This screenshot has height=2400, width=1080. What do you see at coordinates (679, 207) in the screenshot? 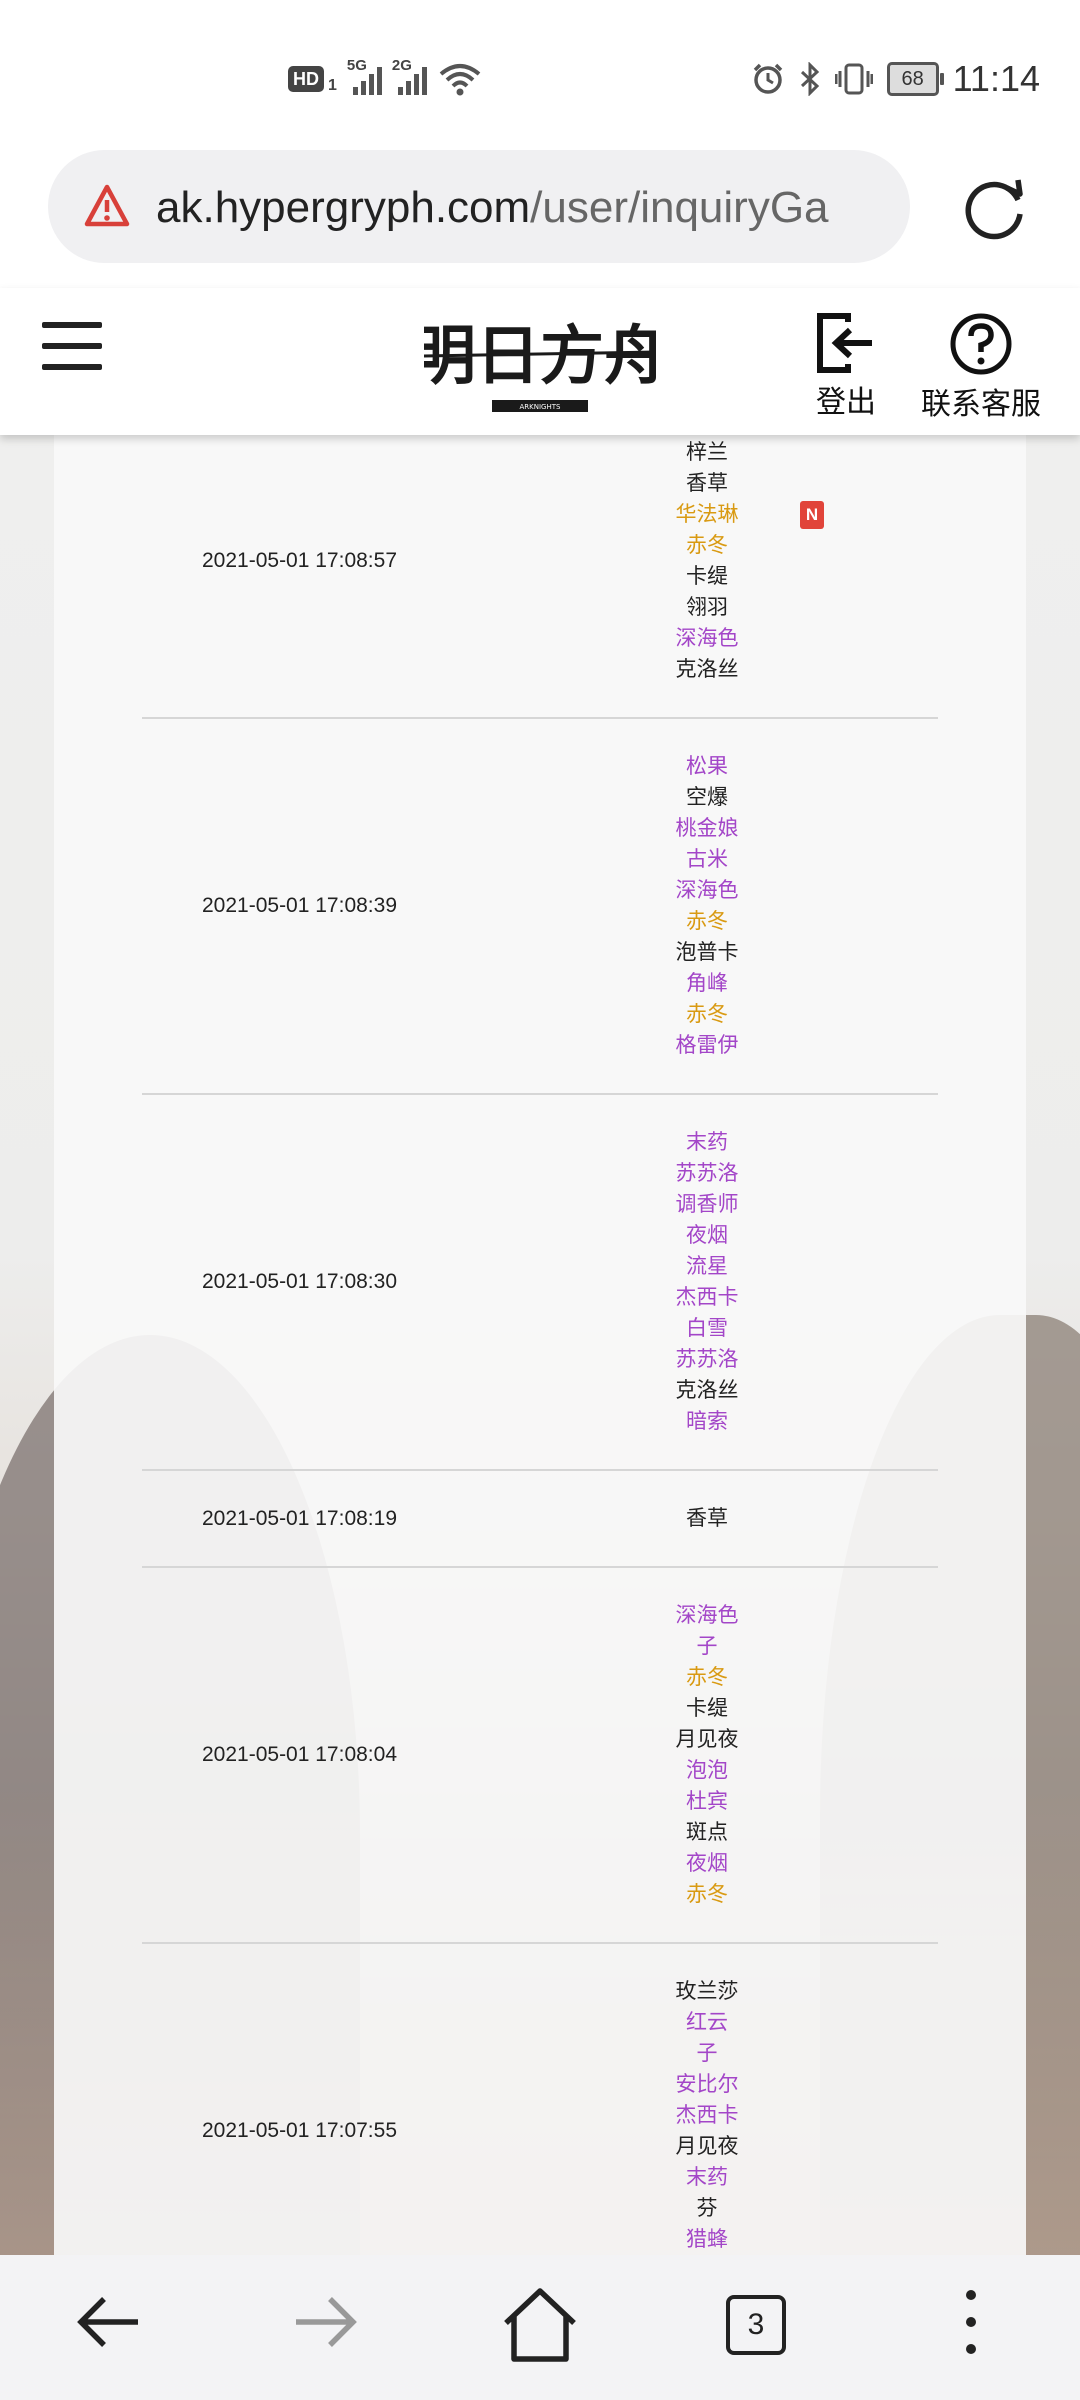
I see `url-path: /user/inquiryGa` at bounding box center [679, 207].